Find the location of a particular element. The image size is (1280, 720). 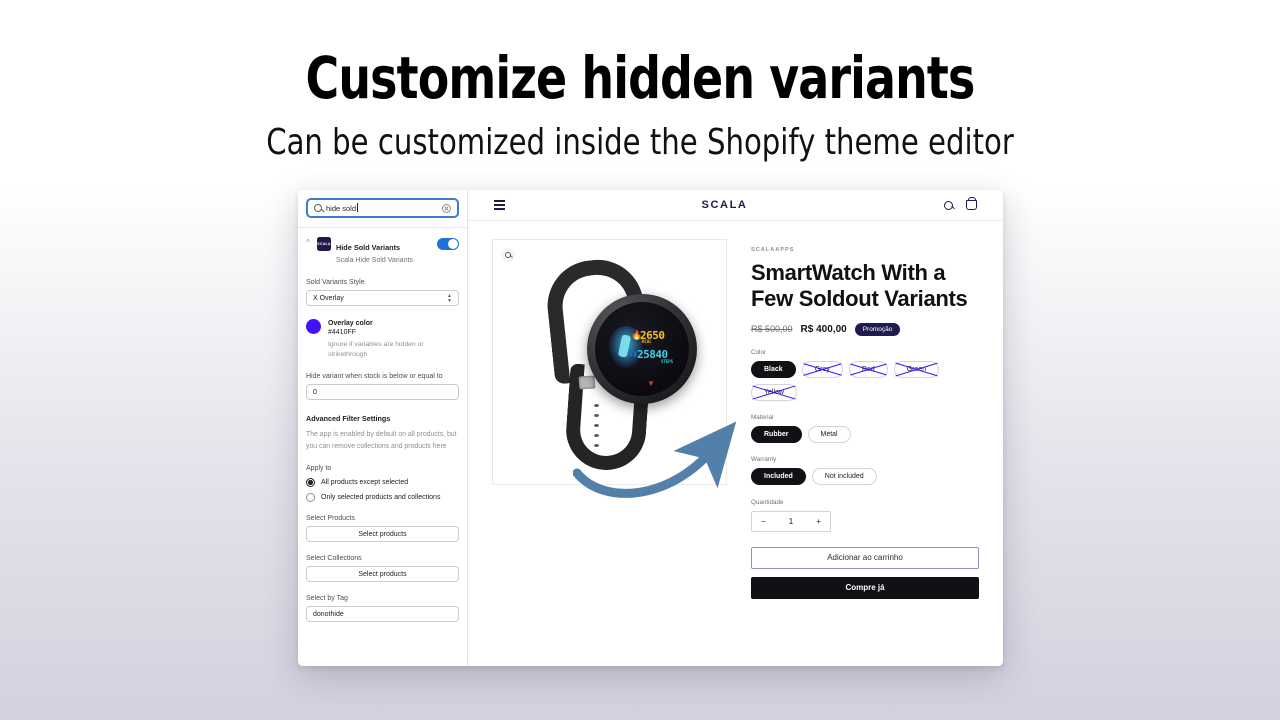

radio-only-selected-label: Only selected products and collections is located at coordinates (381, 497).